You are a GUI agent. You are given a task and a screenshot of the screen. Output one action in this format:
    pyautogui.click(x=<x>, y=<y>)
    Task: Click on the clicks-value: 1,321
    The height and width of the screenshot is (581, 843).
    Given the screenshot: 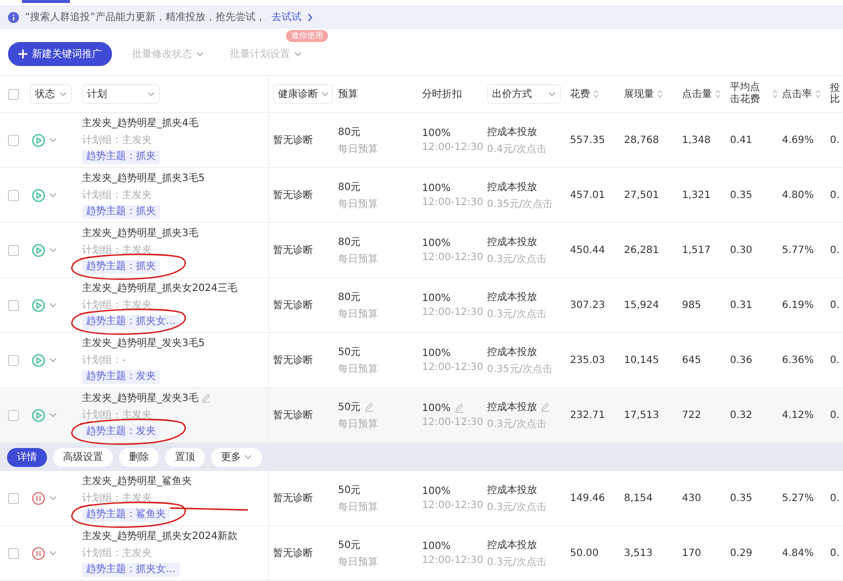 What is the action you would take?
    pyautogui.click(x=697, y=195)
    